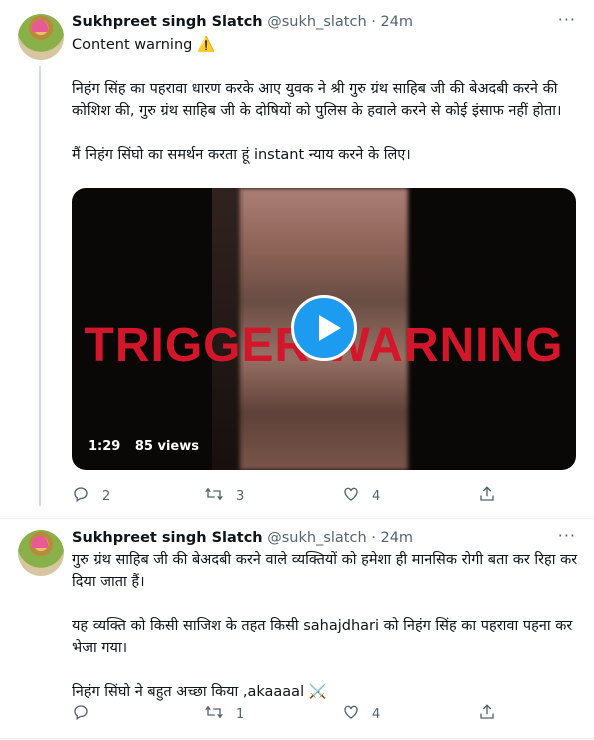 This screenshot has width=594, height=740. I want to click on video-stats: 1:29 85 views, so click(148, 446).